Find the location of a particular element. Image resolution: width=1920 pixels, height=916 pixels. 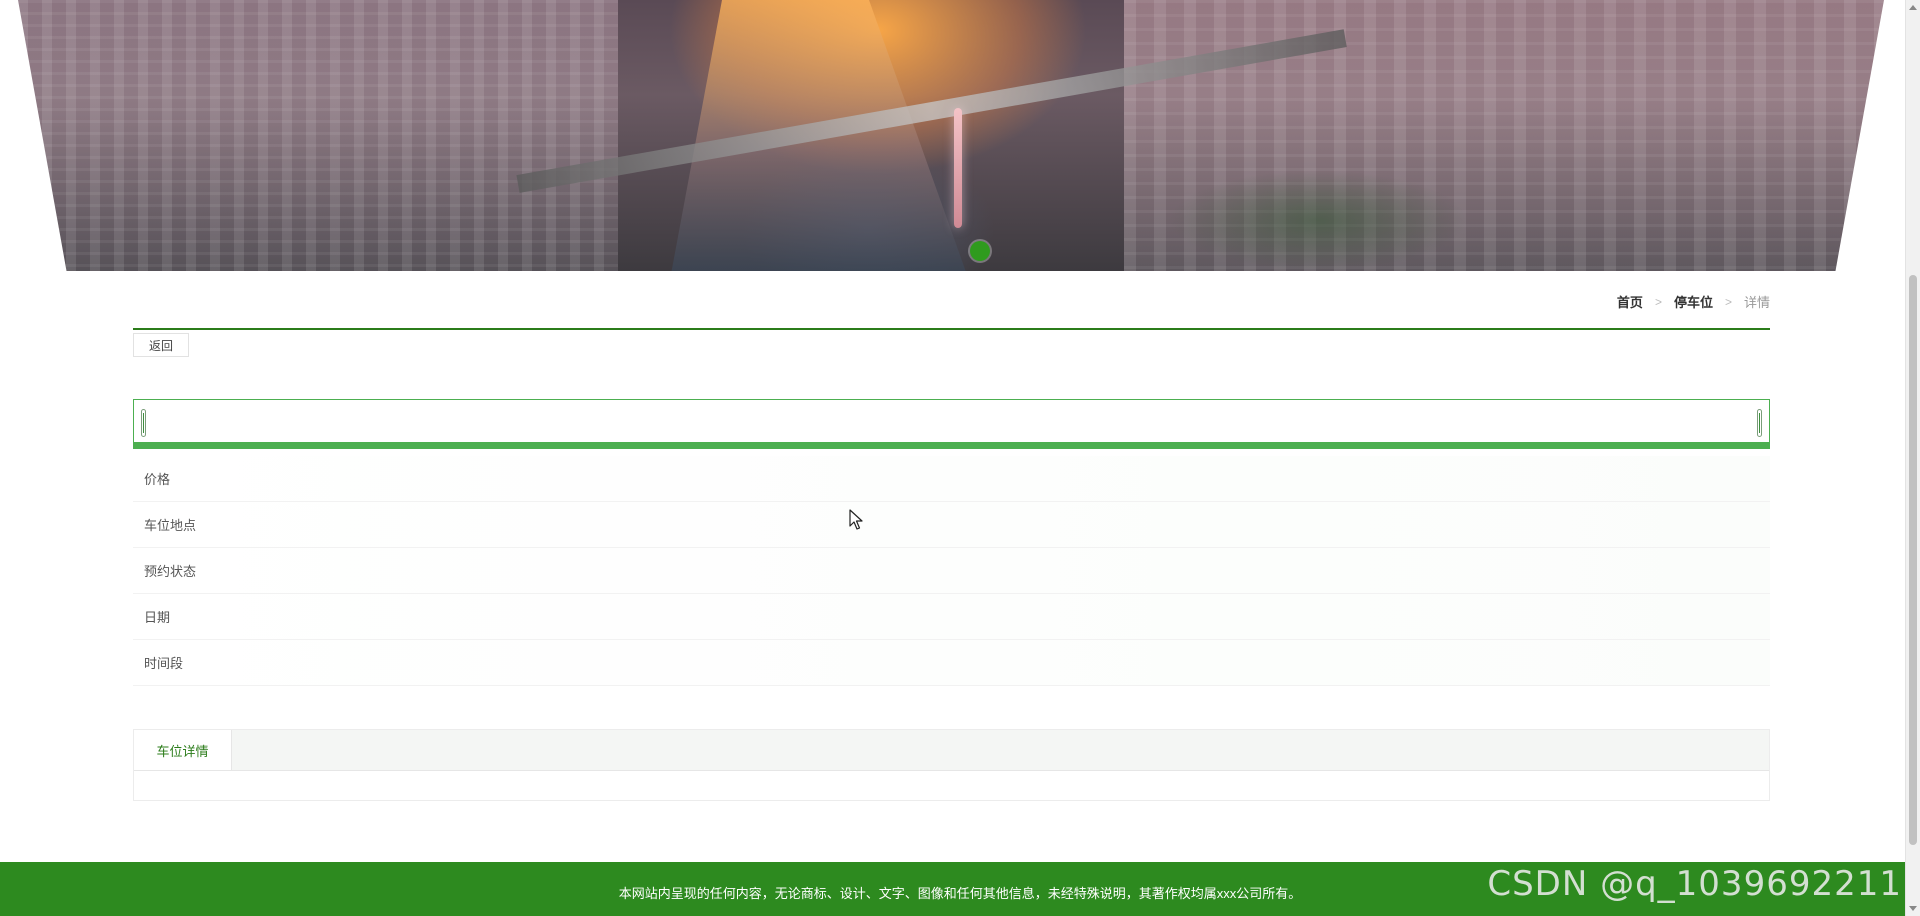

scrollbar-thumb is located at coordinates (1913, 560).